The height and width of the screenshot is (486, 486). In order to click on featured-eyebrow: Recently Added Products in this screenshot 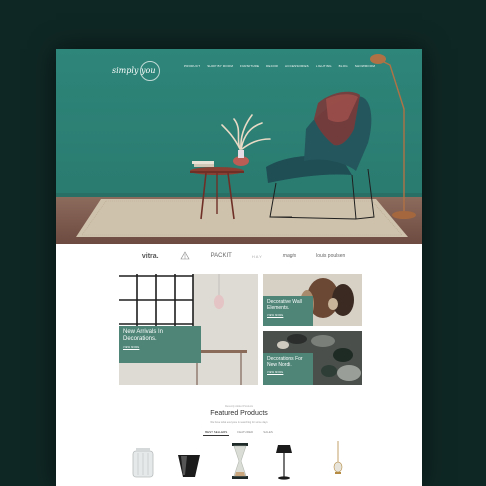, I will do `click(239, 406)`.